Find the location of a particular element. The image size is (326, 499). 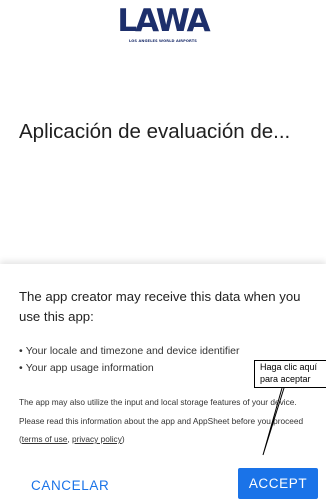

bullet-usage-text: Your app usage information is located at coordinates (89, 368).